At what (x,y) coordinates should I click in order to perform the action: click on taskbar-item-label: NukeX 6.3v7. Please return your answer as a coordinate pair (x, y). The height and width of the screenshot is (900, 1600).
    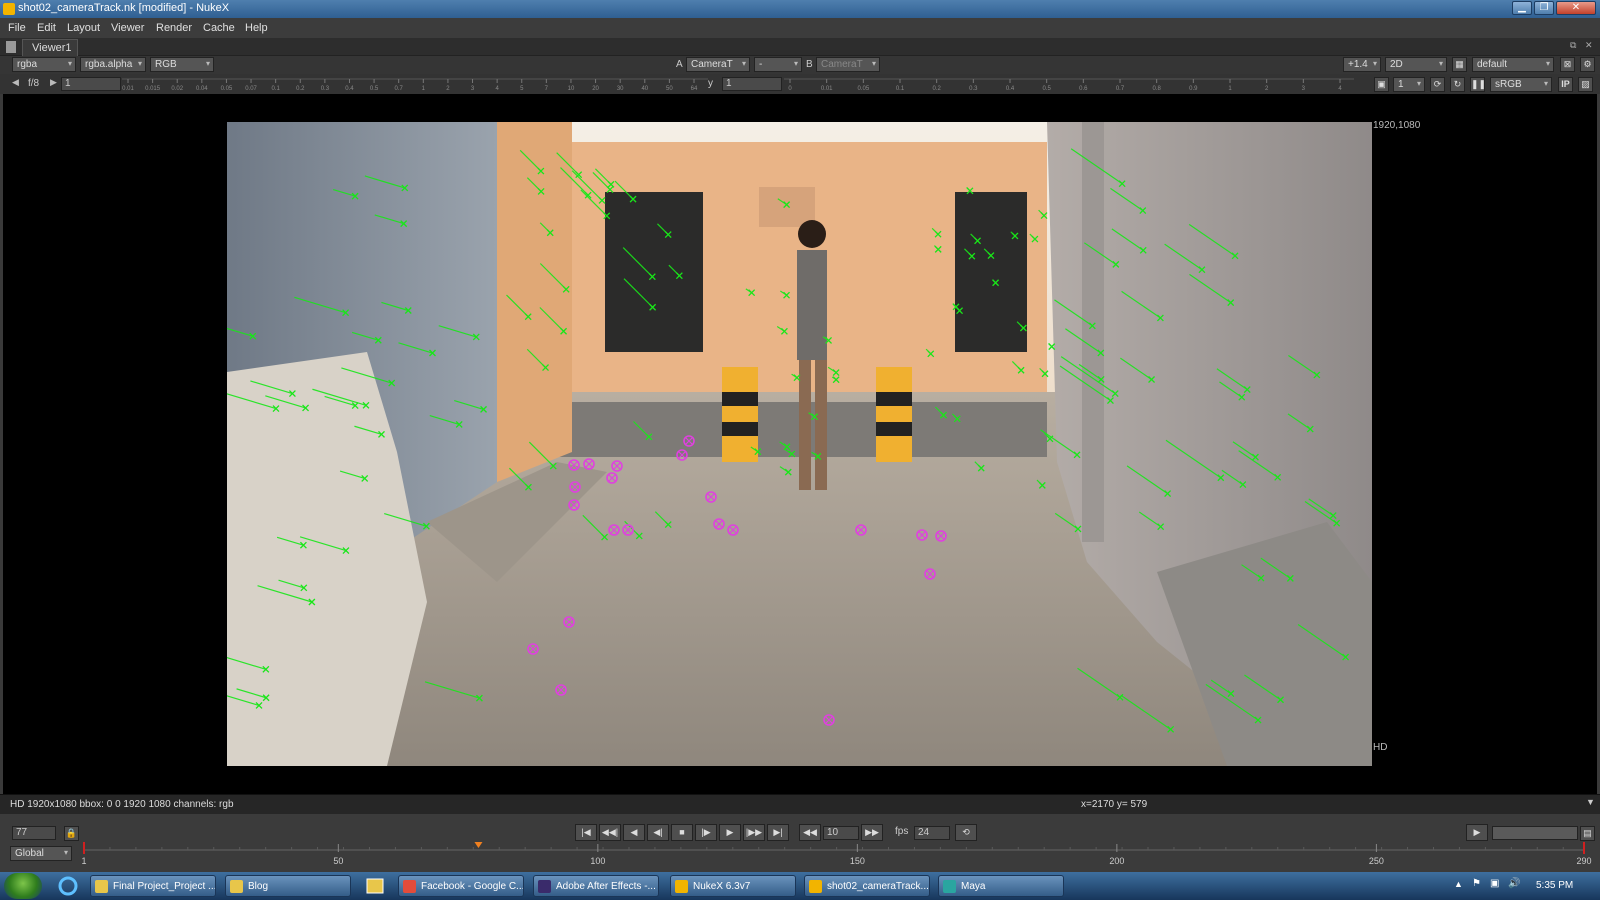
    Looking at the image, I should click on (722, 886).